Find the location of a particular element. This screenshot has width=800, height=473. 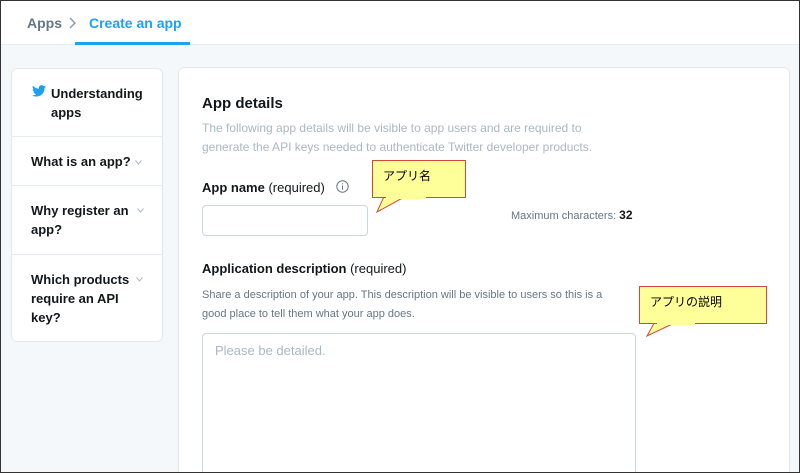

description-callout: アプリの説明 is located at coordinates (703, 305).